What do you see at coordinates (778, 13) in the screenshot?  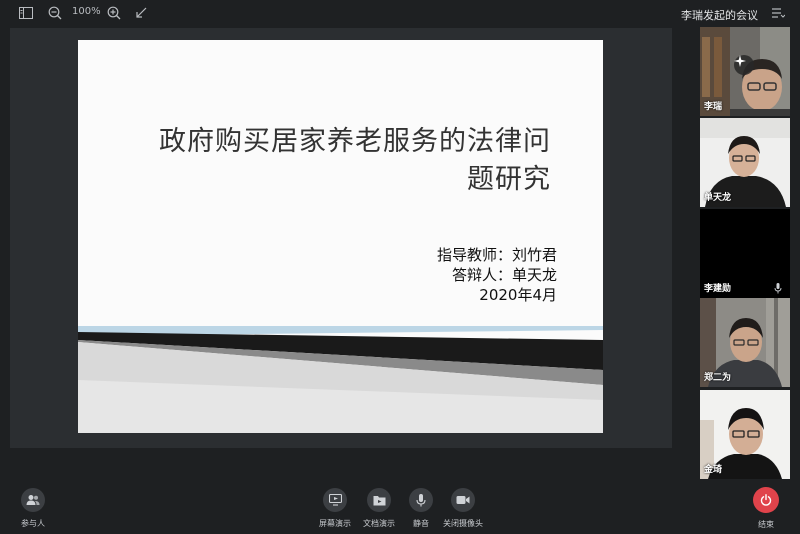 I see `list-icon` at bounding box center [778, 13].